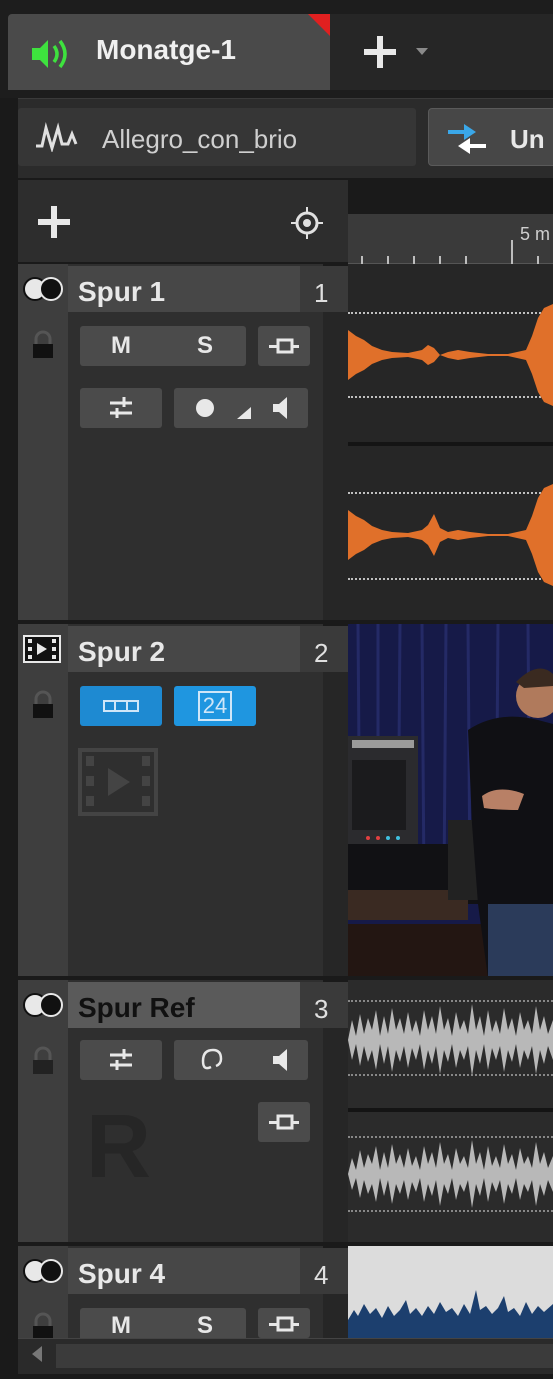  Describe the element at coordinates (304, 1356) in the screenshot. I see `horizontal-scroll-thumb` at that location.